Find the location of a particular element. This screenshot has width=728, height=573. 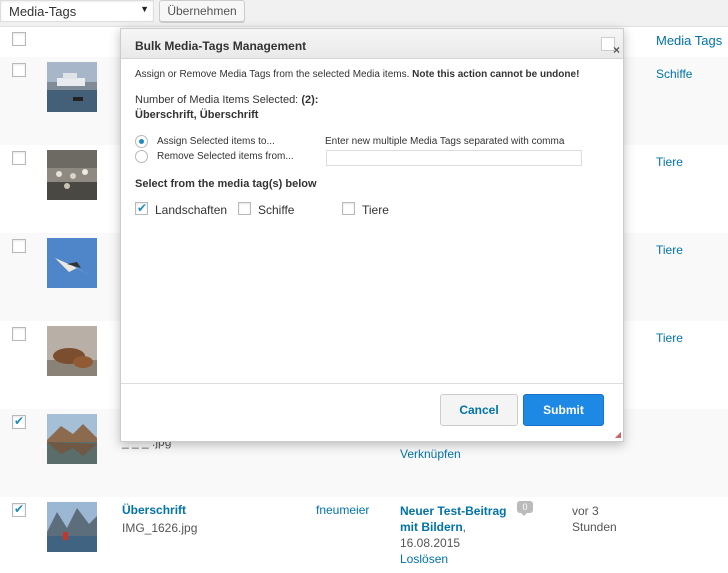

tag-select-heading: Select from the media tag(s) below is located at coordinates (226, 184).